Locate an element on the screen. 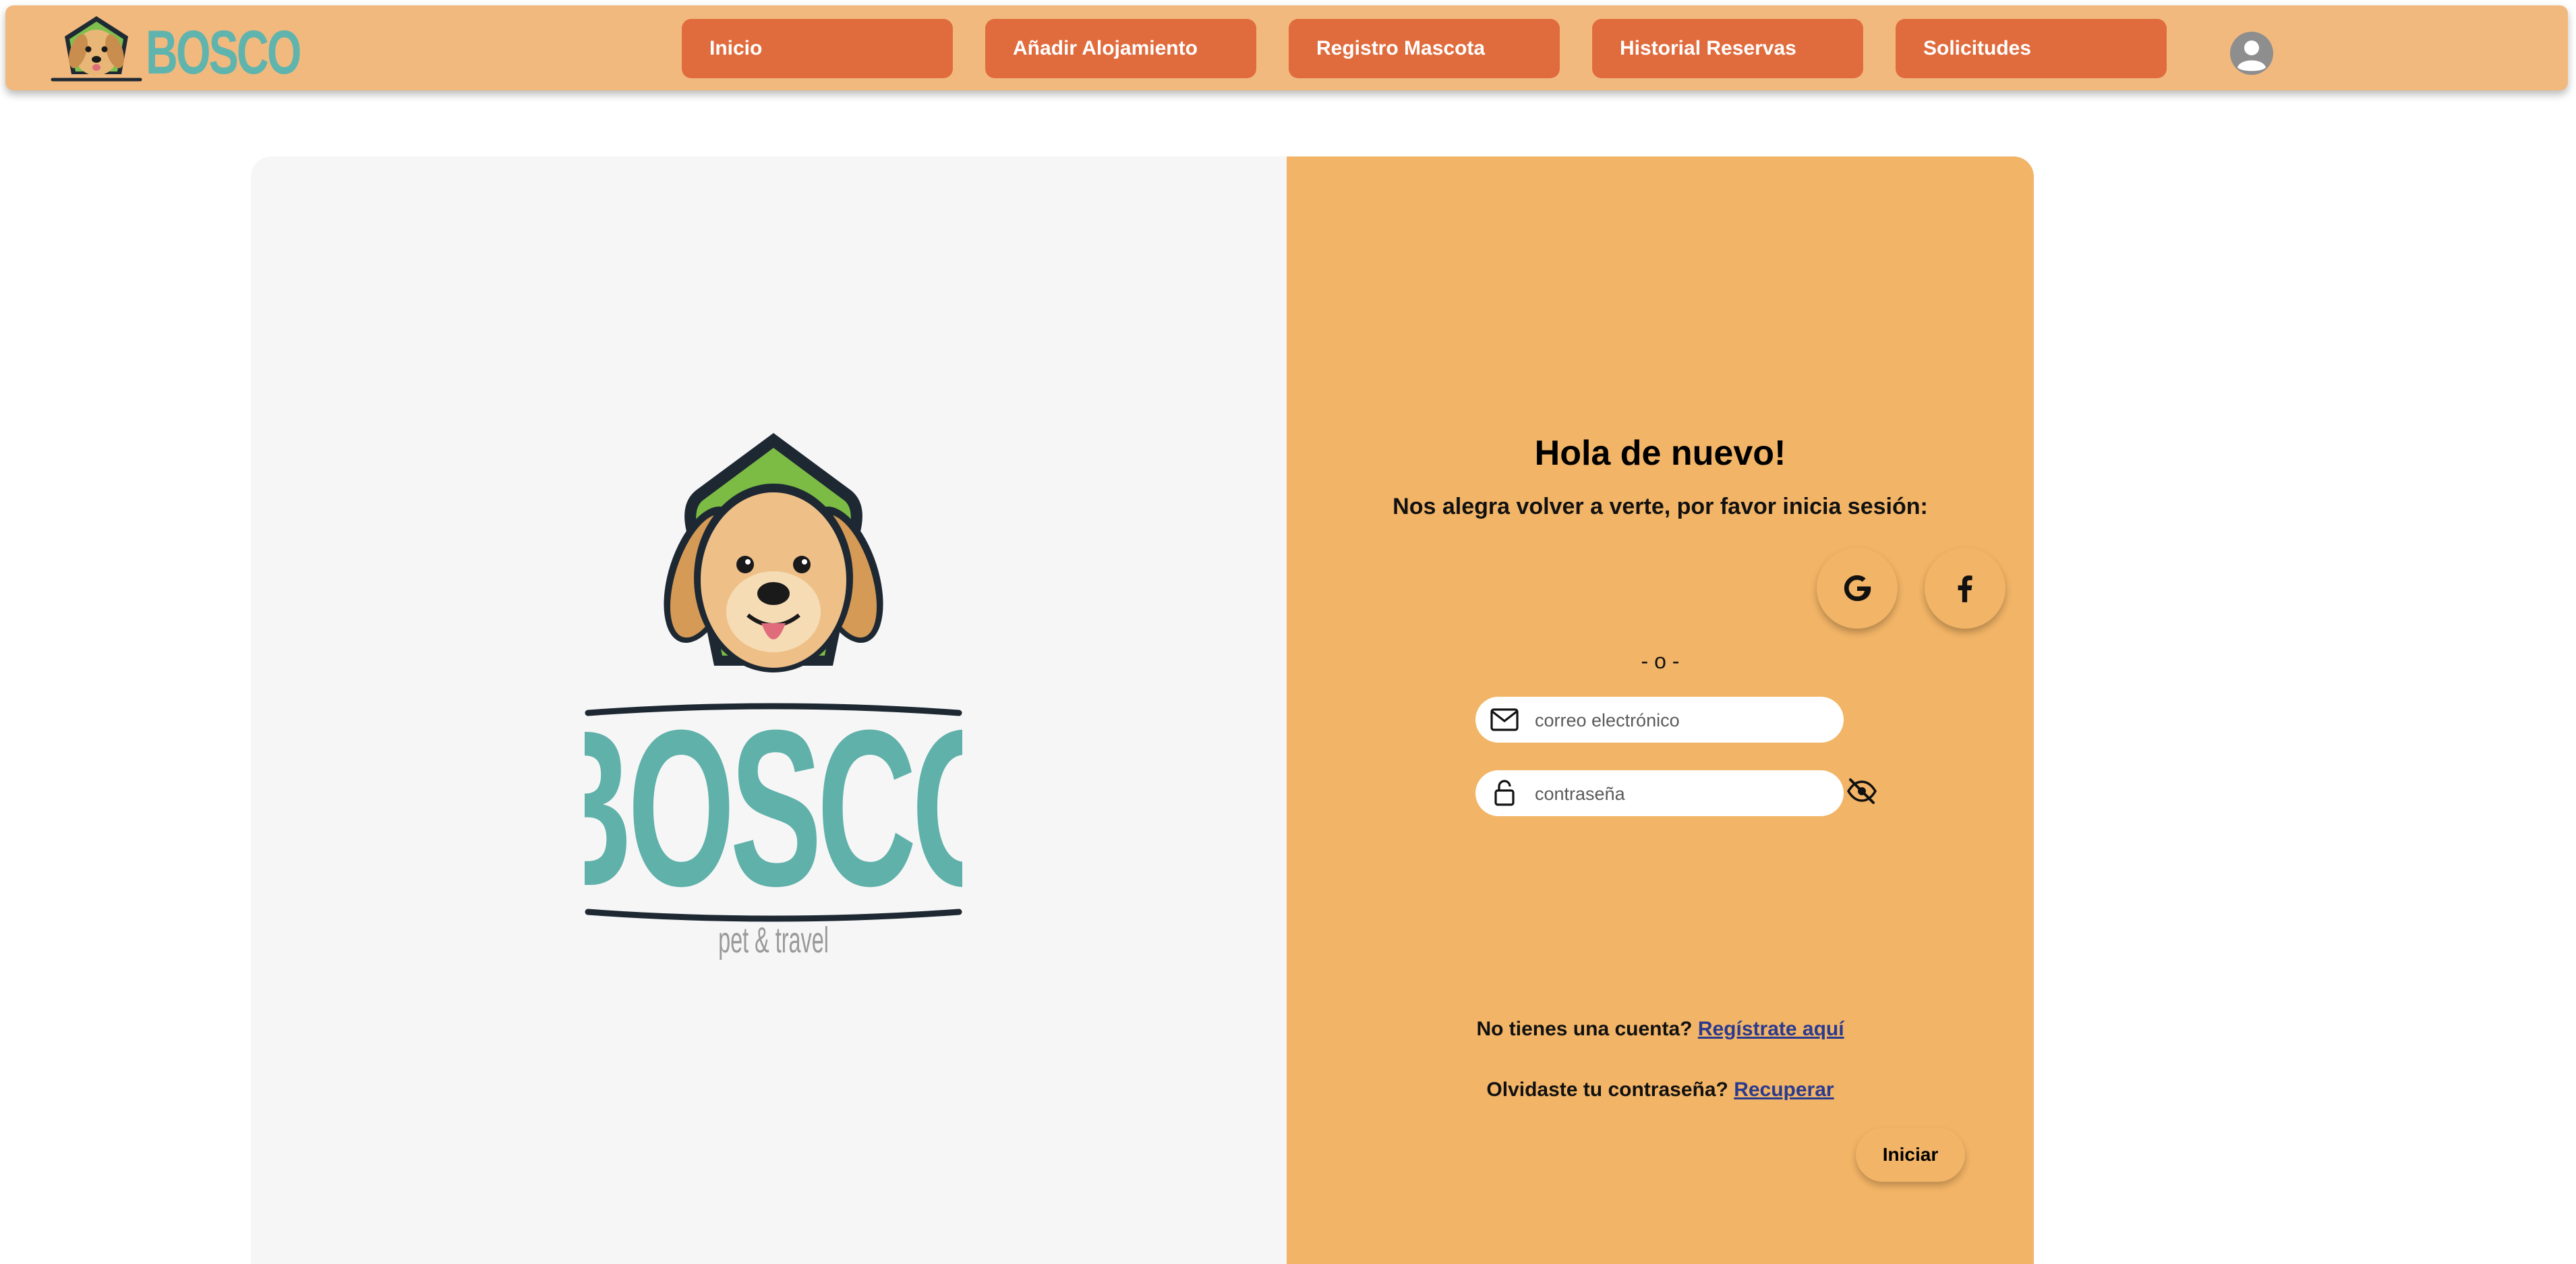  password-field is located at coordinates (1660, 793).